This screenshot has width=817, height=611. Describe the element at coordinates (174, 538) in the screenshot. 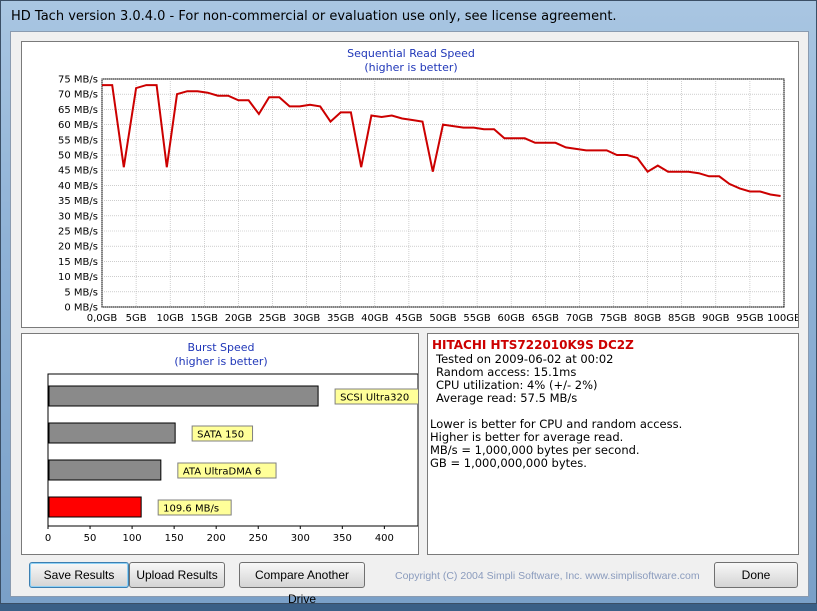

I see `burst-x-tick-label: 150` at that location.